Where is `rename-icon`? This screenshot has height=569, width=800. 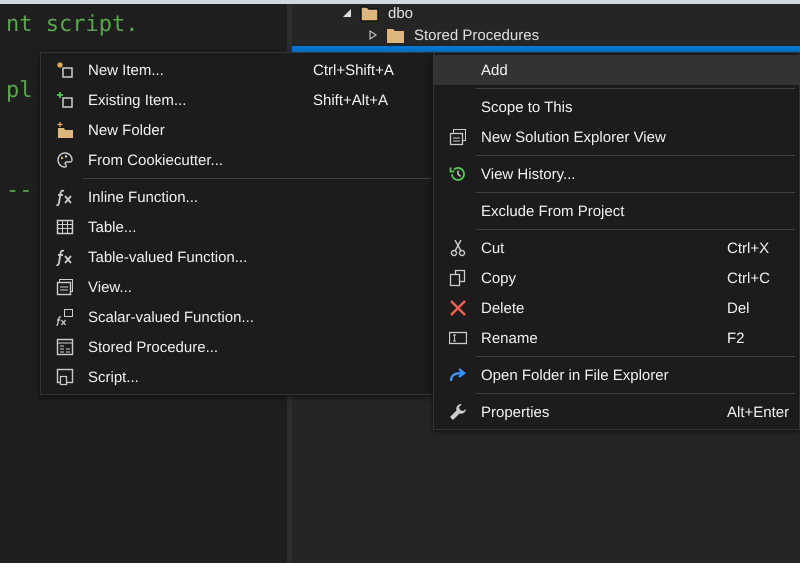 rename-icon is located at coordinates (457, 338).